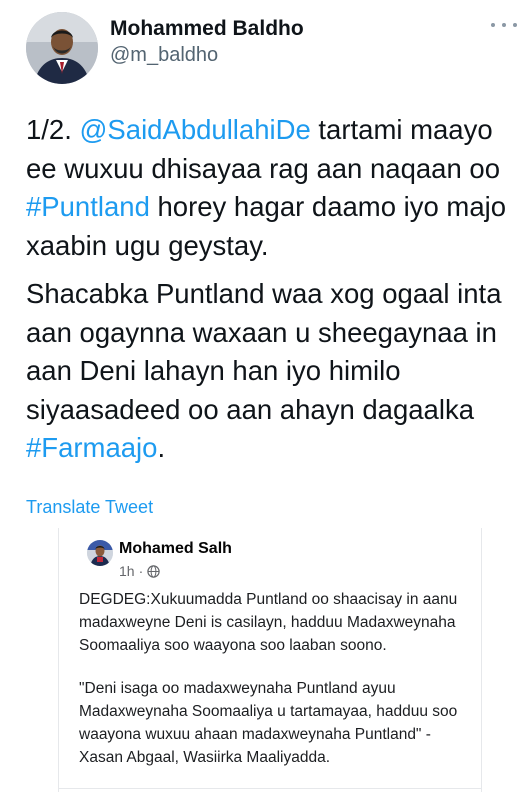  Describe the element at coordinates (88, 206) in the screenshot. I see `hashtag-puntland-link: #Puntland` at that location.